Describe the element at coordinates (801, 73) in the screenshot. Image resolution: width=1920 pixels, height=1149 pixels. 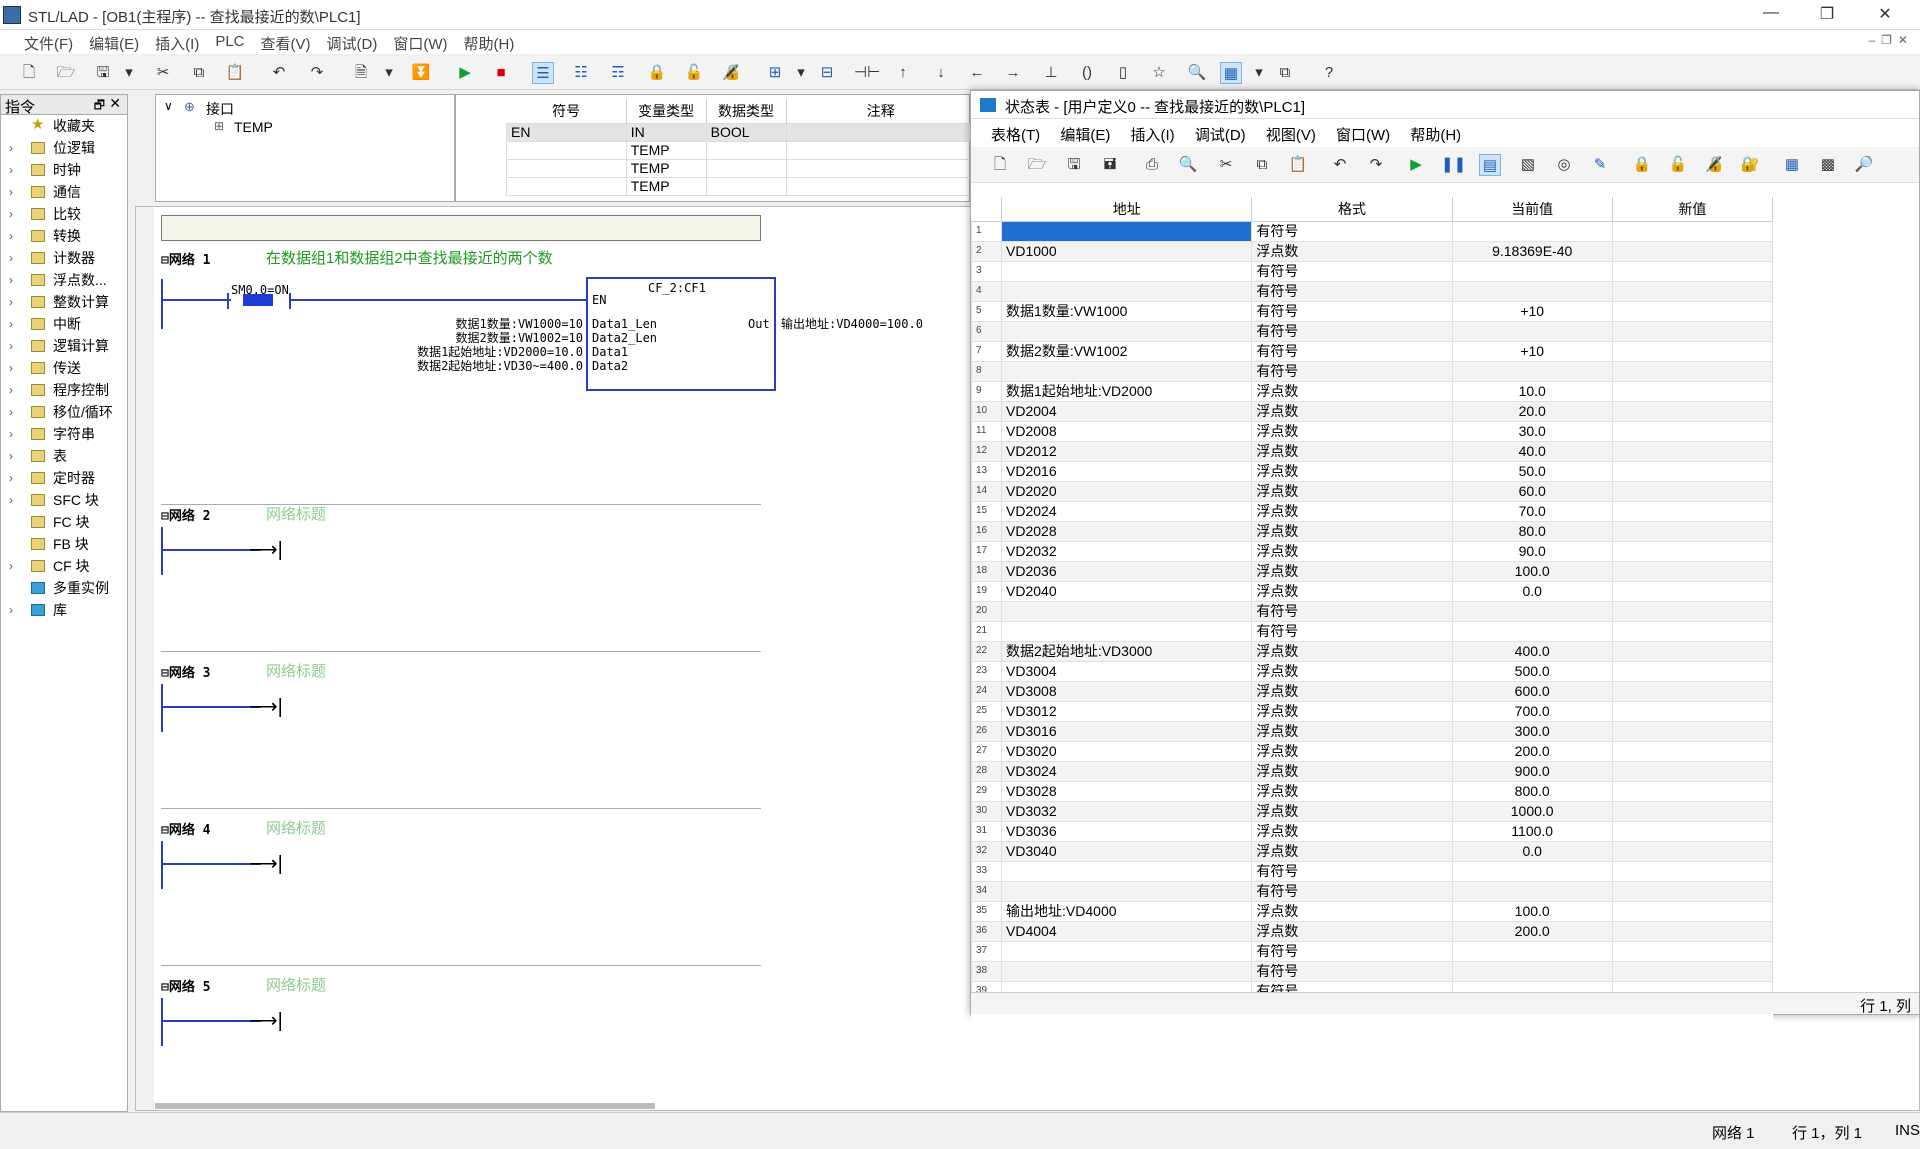
I see `insert-dropdown-icon: ▾` at that location.